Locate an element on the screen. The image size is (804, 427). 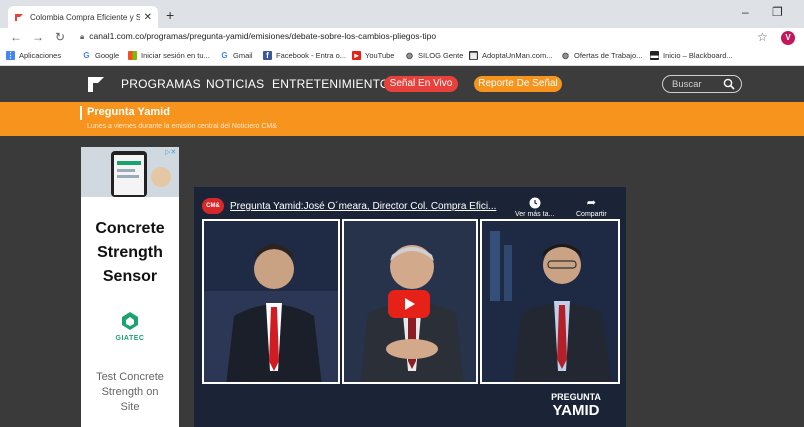
search-icon is located at coordinates (729, 84).